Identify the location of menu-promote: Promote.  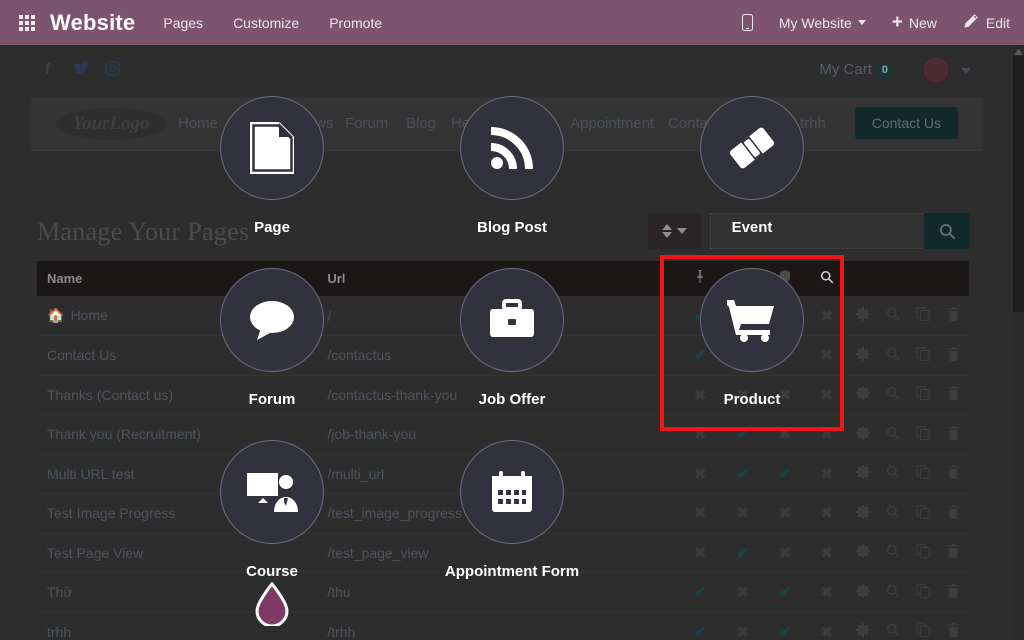
(355, 23).